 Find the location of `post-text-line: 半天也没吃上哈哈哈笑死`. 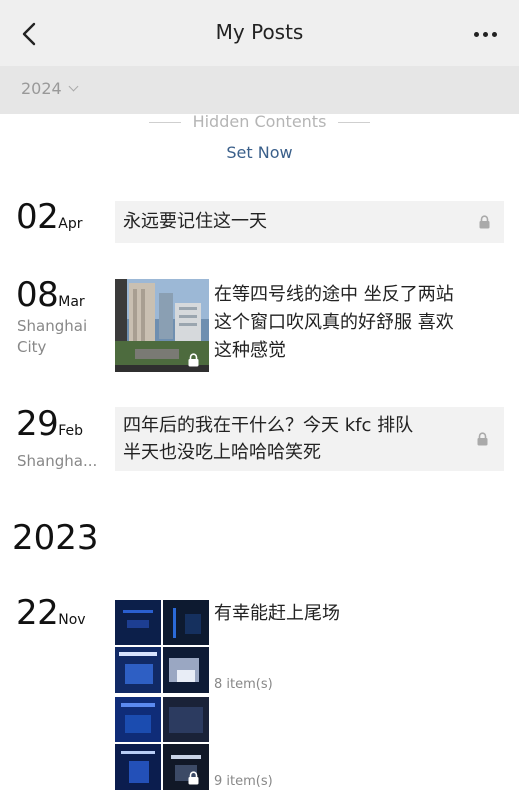

post-text-line: 半天也没吃上哈哈哈笑死 is located at coordinates (222, 452).